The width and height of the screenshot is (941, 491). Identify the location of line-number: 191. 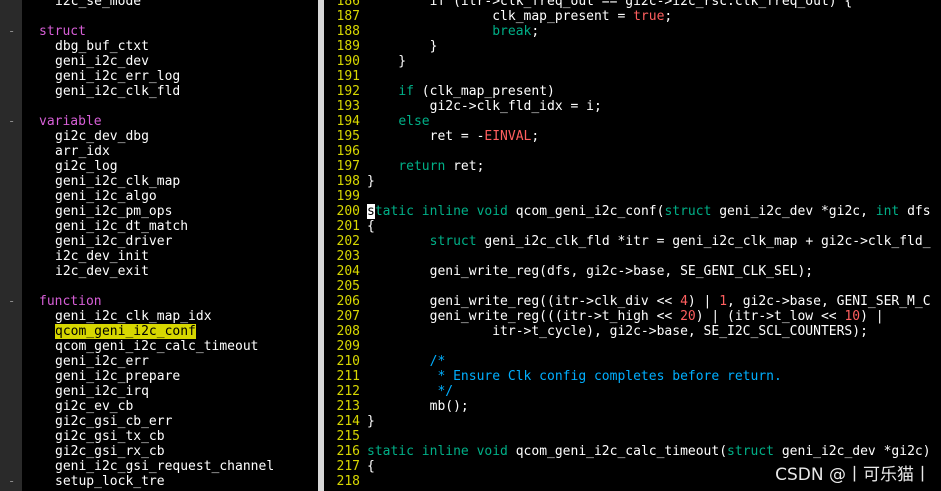
(348, 76).